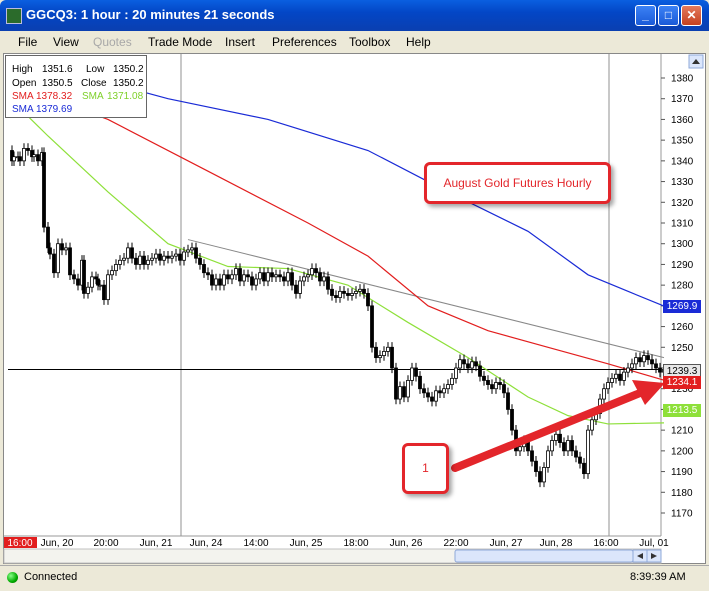 The image size is (709, 591). I want to click on x-tick-label: Jun, 24, so click(206, 543).